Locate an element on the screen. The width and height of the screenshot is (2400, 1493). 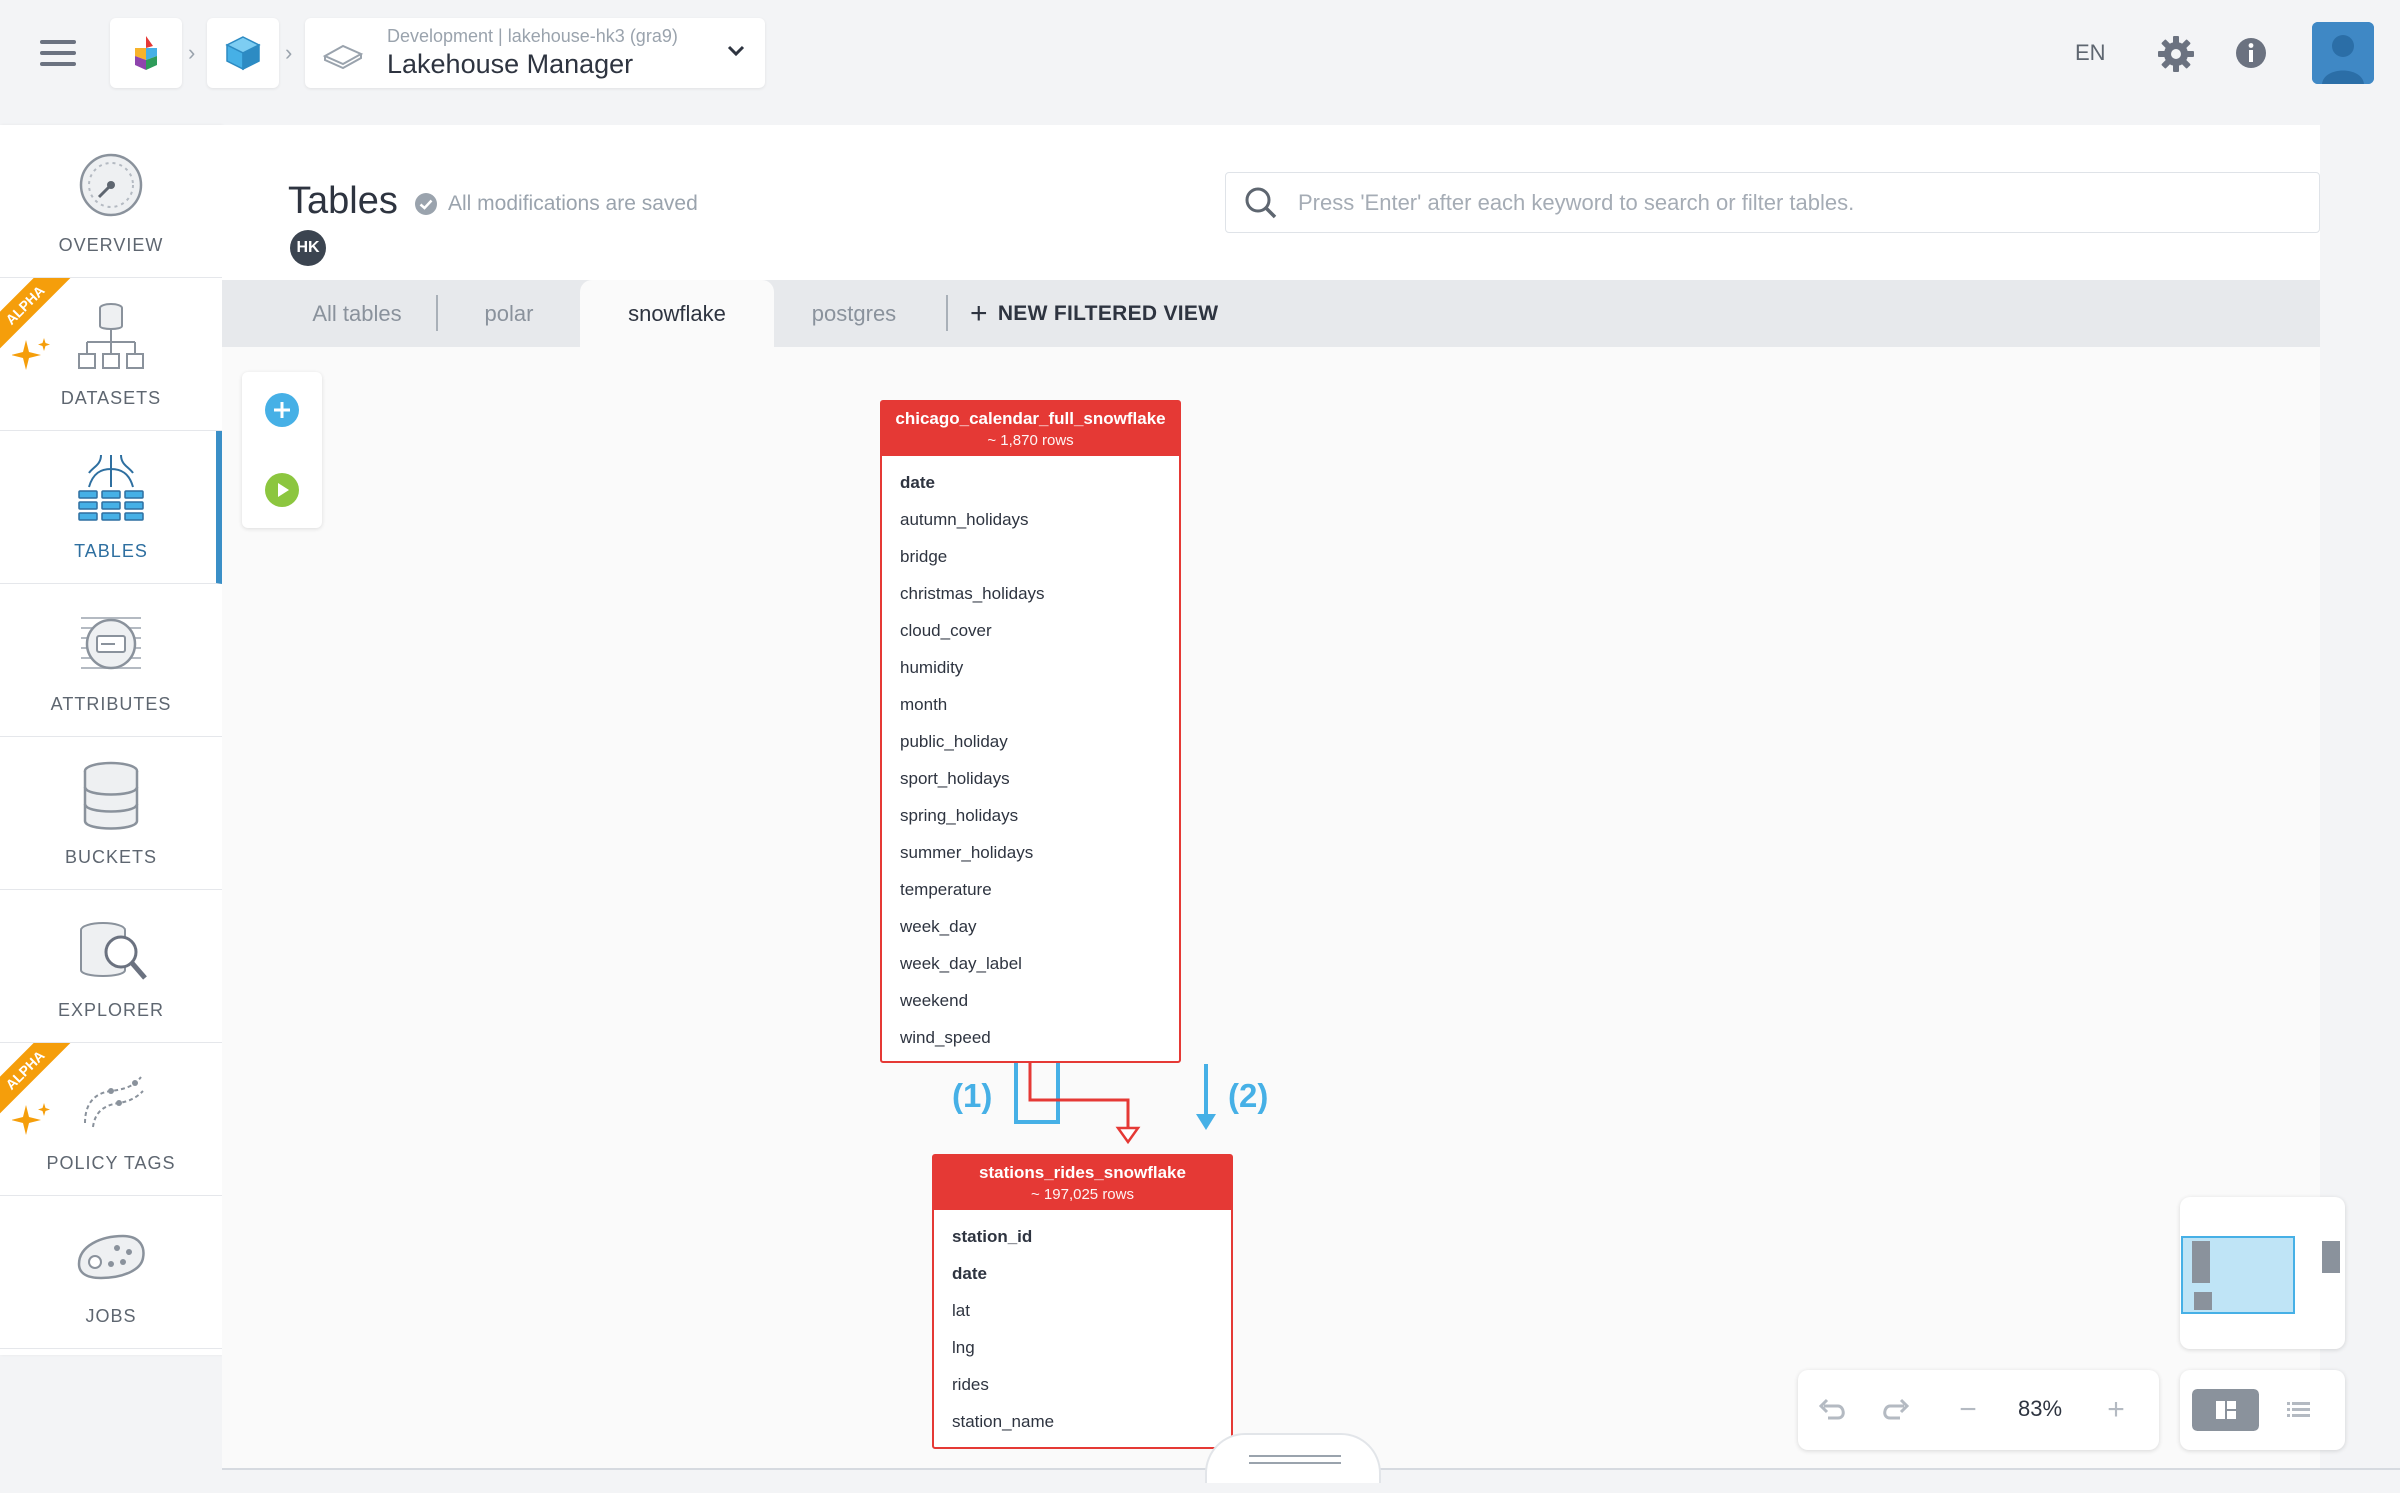
table-field: christmas_holidays is located at coordinates (1030, 593).